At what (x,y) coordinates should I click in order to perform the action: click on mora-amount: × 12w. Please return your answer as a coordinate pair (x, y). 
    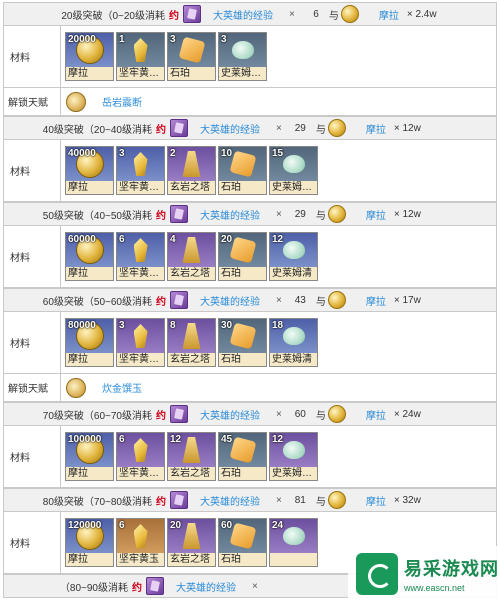
    Looking at the image, I should click on (407, 214).